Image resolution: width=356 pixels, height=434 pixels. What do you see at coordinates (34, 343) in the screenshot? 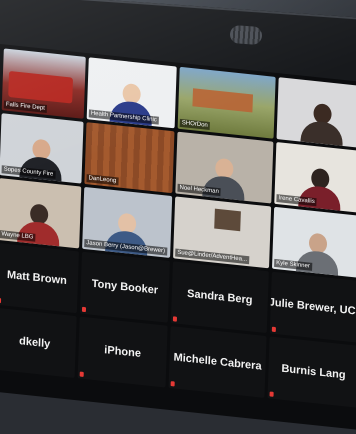
I see `participant-name: dkelly` at bounding box center [34, 343].